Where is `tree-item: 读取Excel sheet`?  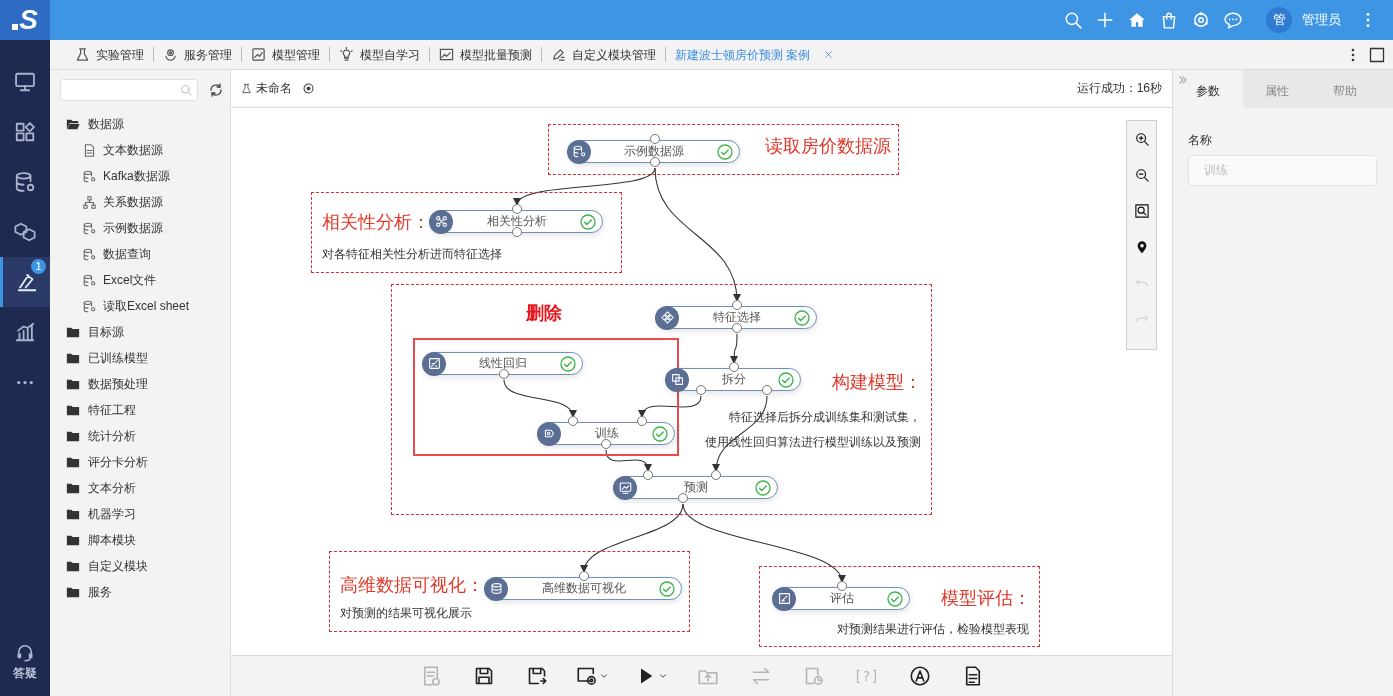
tree-item: 读取Excel sheet is located at coordinates (140, 306).